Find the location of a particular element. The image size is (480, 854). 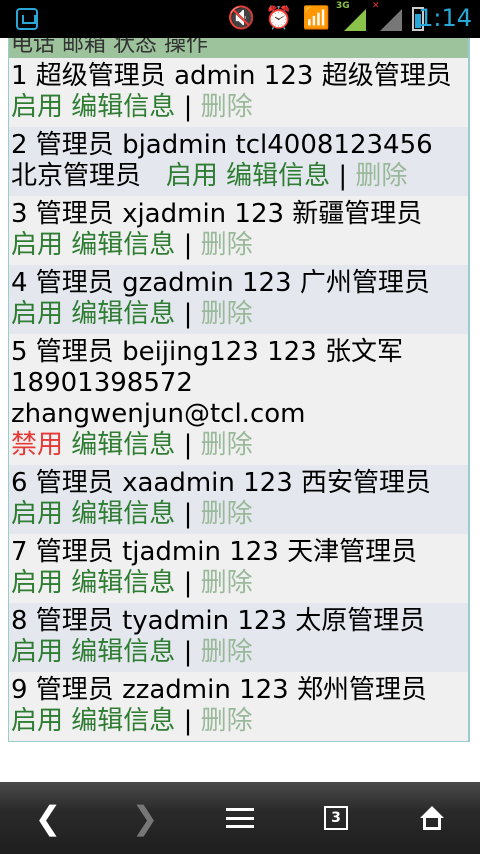

table-row: 7 管理员 tjadmin 123 天津管理员 启用 编辑信息 | 删除 is located at coordinates (238, 568).